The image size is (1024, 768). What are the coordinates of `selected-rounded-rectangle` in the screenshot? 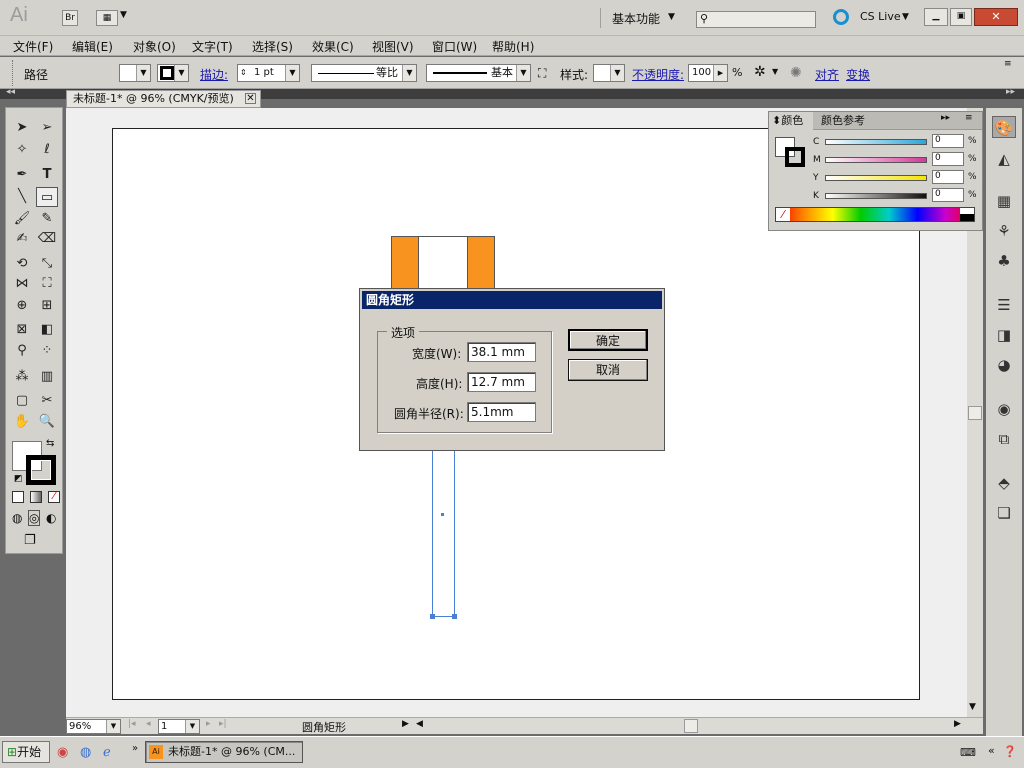 It's located at (443, 534).